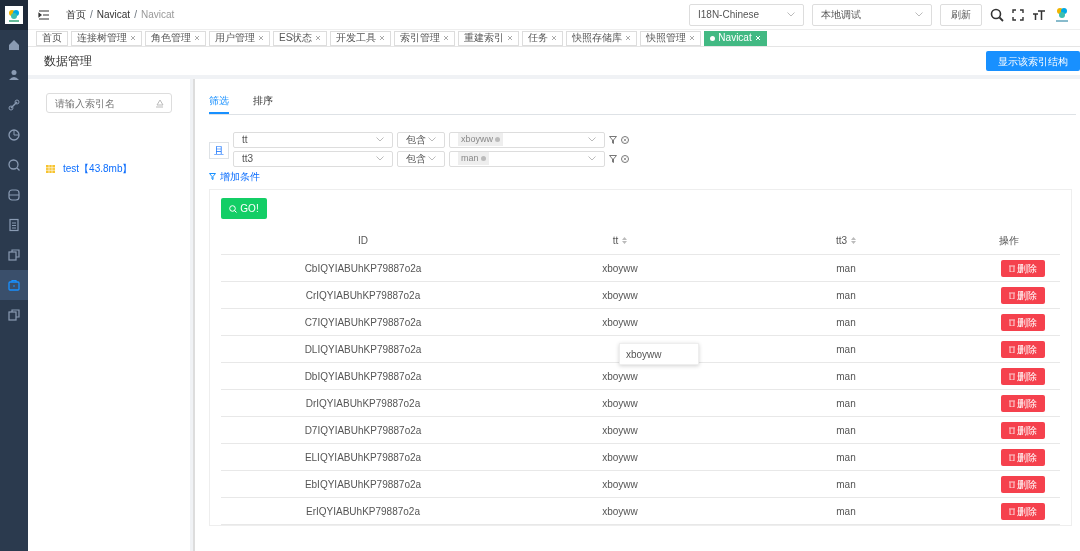 The width and height of the screenshot is (1080, 551). Describe the element at coordinates (620, 240) in the screenshot. I see `column-header: tt` at that location.